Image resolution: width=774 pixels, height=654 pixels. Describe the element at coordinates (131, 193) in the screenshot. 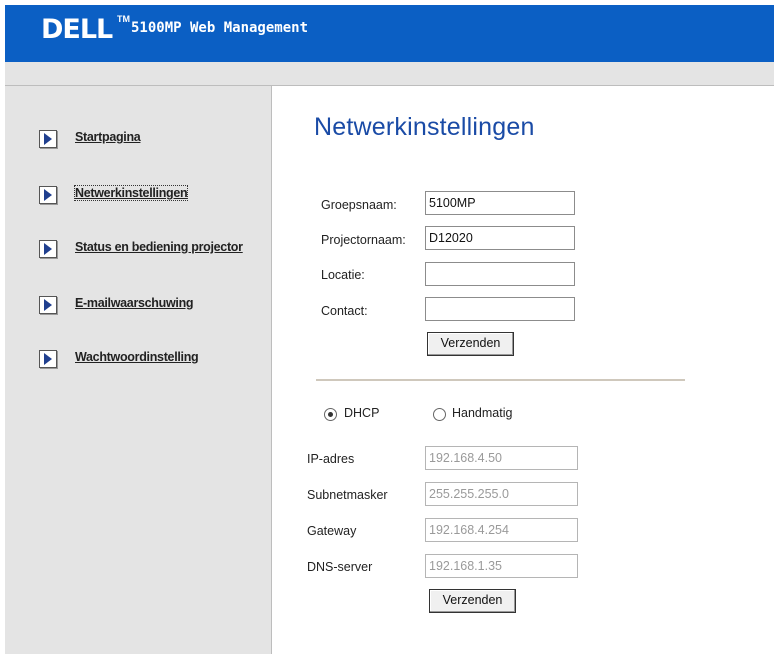

I see `sidebar-item-label: Netwerkinstellingen` at that location.